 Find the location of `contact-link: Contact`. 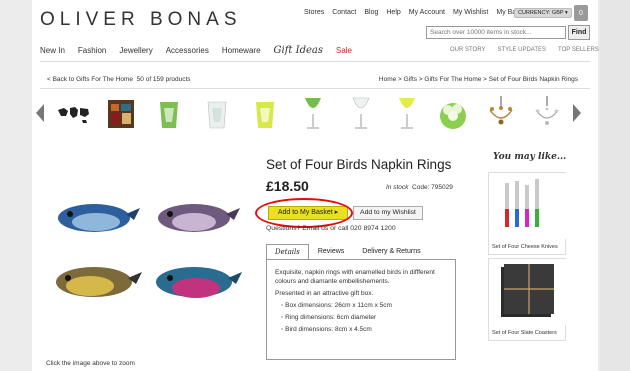

contact-link: Contact is located at coordinates (344, 12).